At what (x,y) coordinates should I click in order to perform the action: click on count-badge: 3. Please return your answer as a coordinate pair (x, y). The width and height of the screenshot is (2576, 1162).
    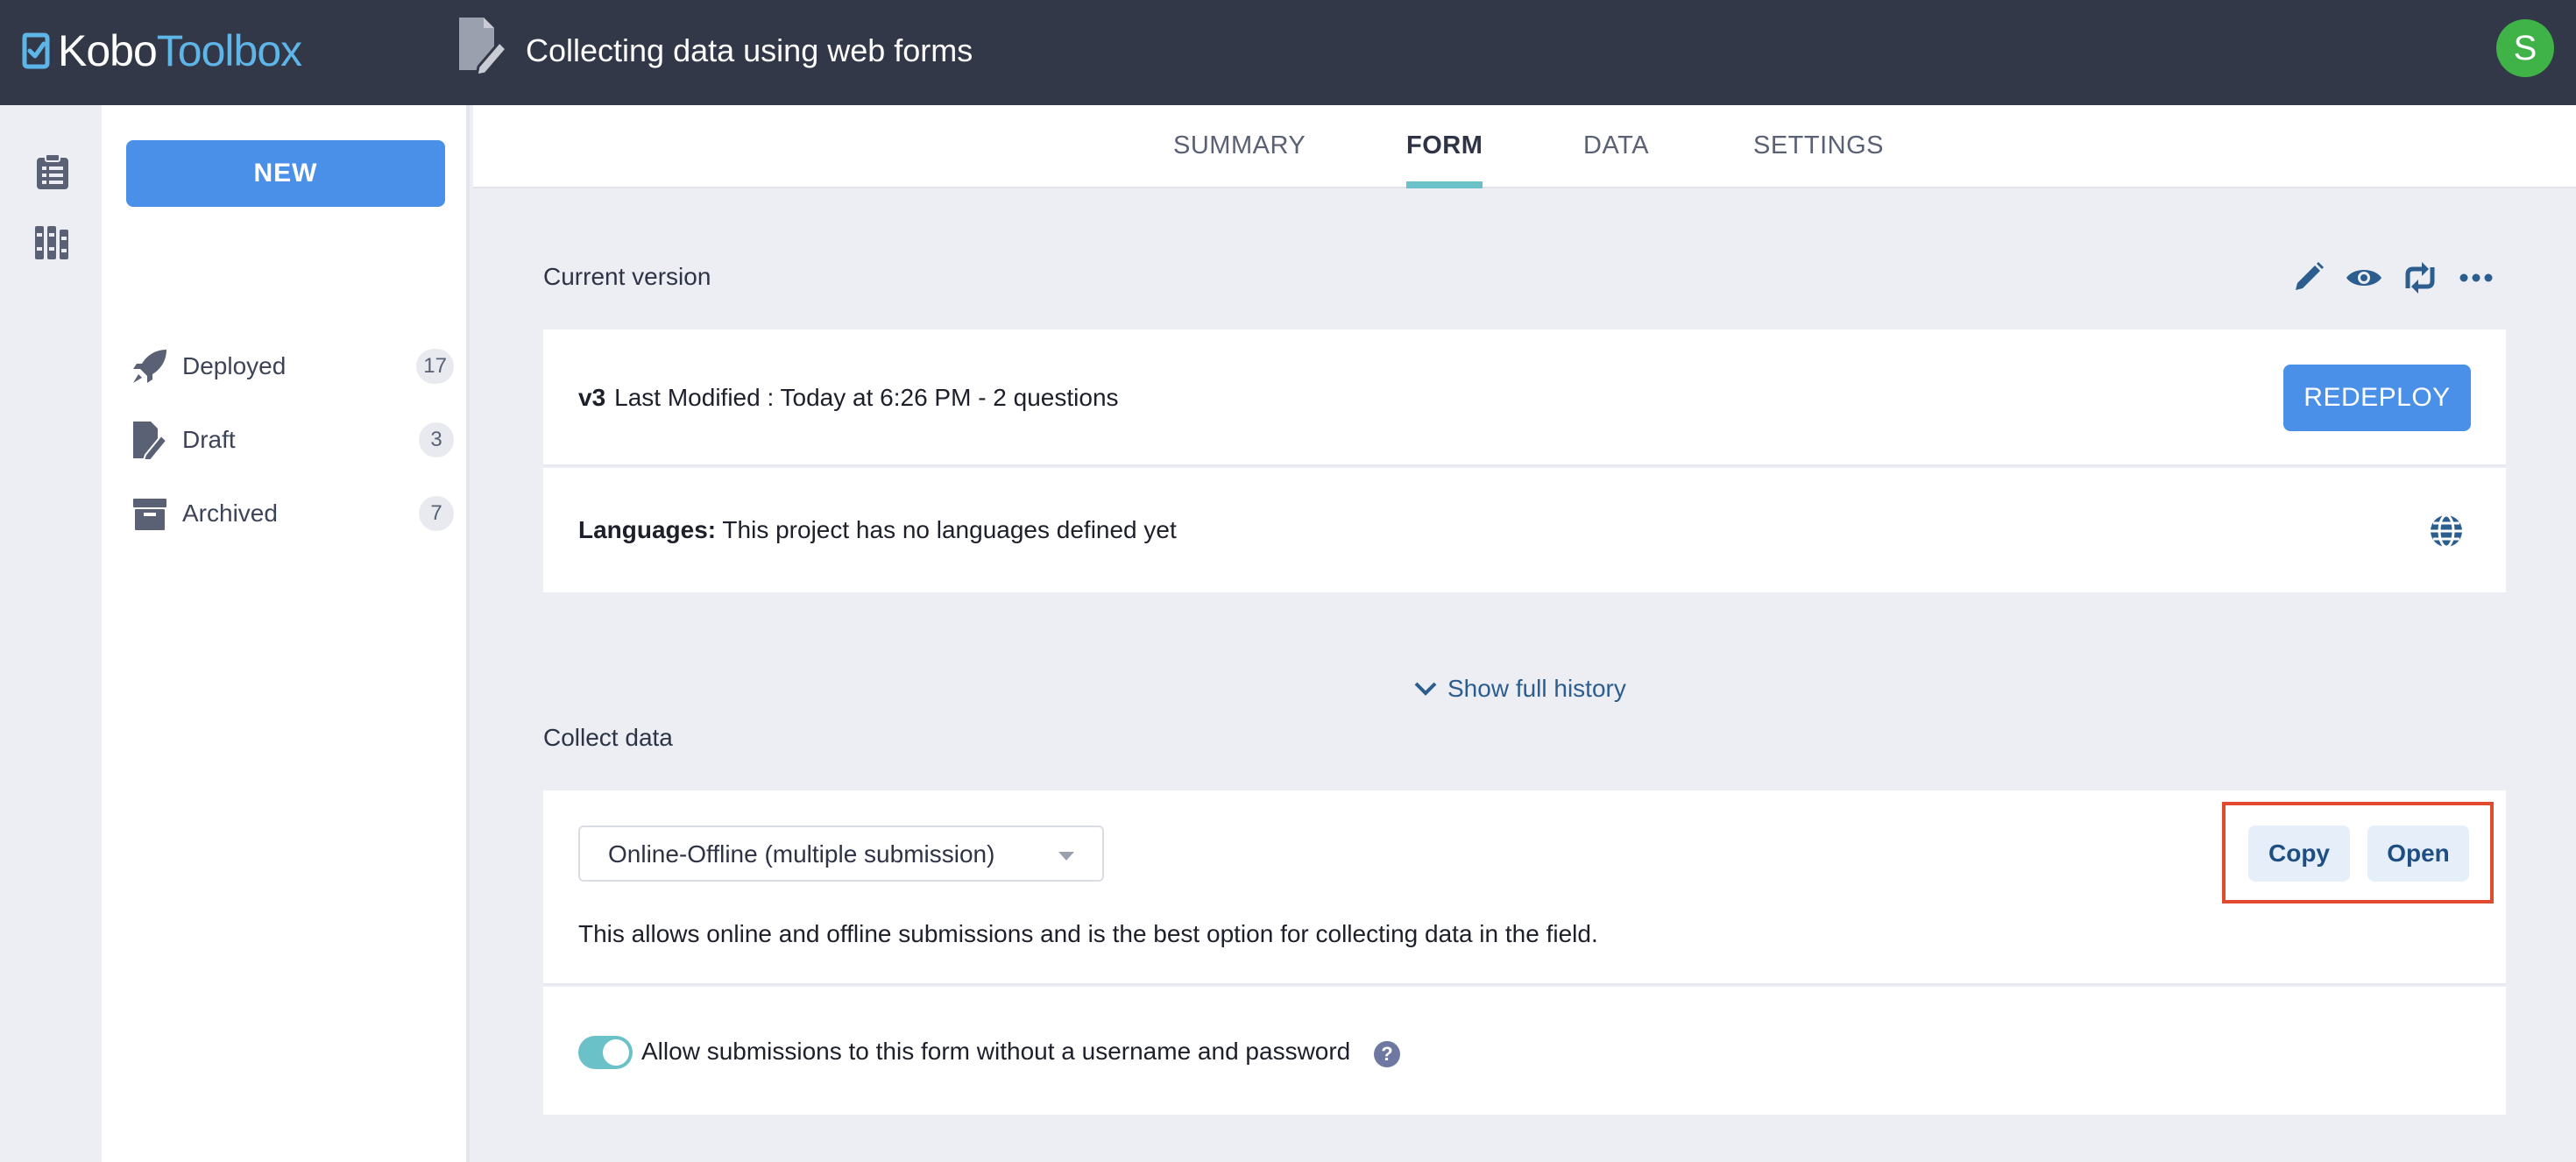
    Looking at the image, I should click on (436, 439).